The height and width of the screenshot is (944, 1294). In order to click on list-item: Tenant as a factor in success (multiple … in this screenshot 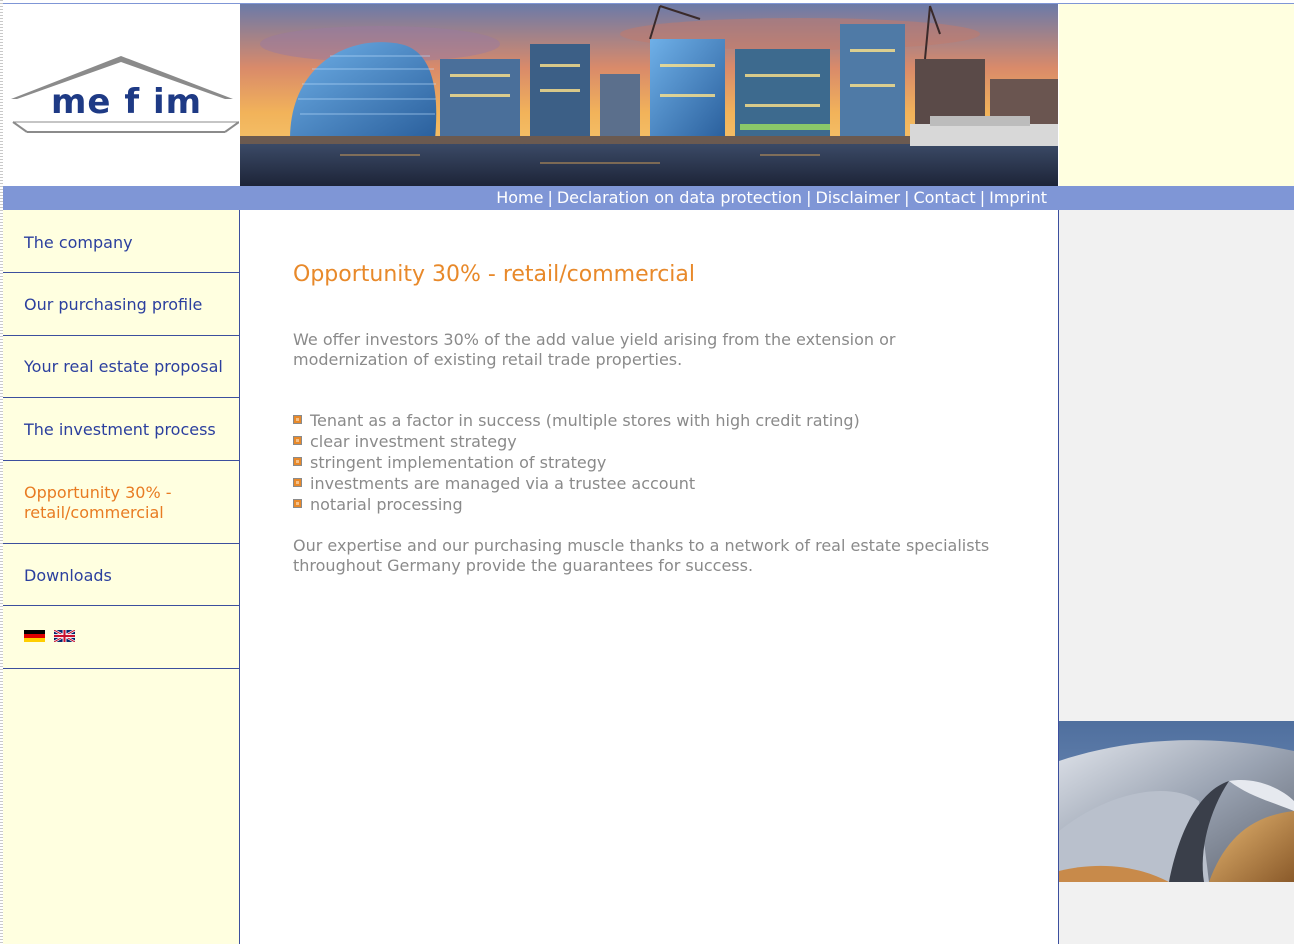, I will do `click(576, 420)`.